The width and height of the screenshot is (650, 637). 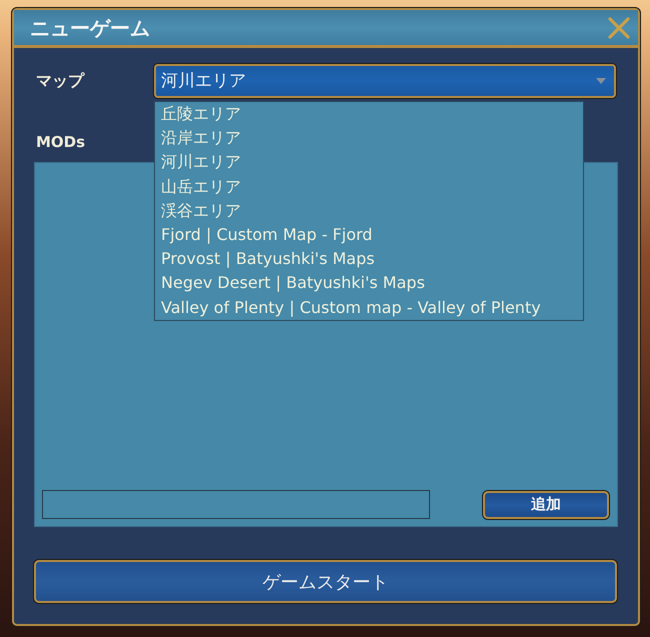 I want to click on dropdown-option: Provost | Batyushki's Maps, so click(x=268, y=259).